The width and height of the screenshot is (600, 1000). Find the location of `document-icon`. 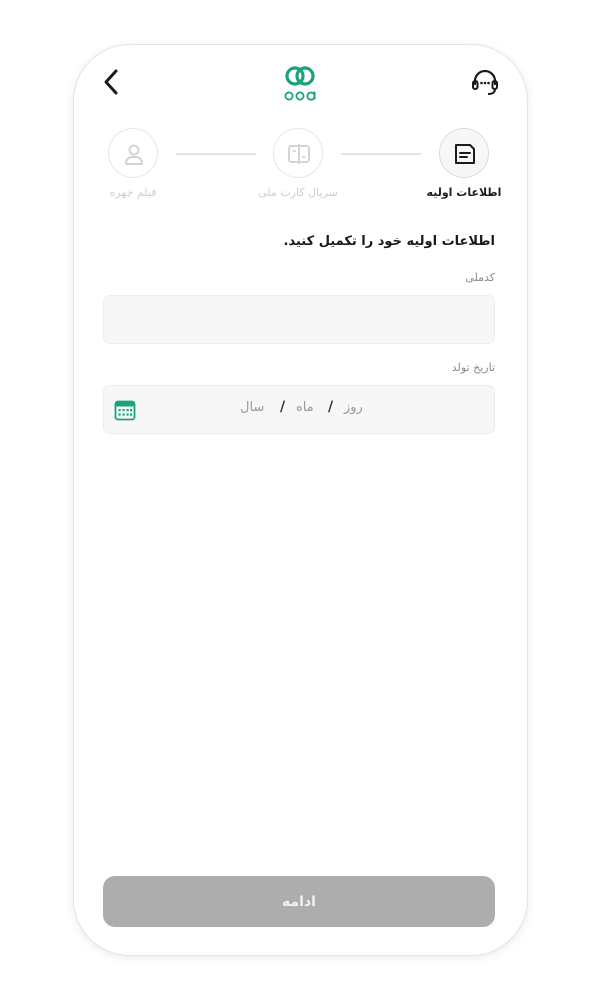

document-icon is located at coordinates (465, 154).